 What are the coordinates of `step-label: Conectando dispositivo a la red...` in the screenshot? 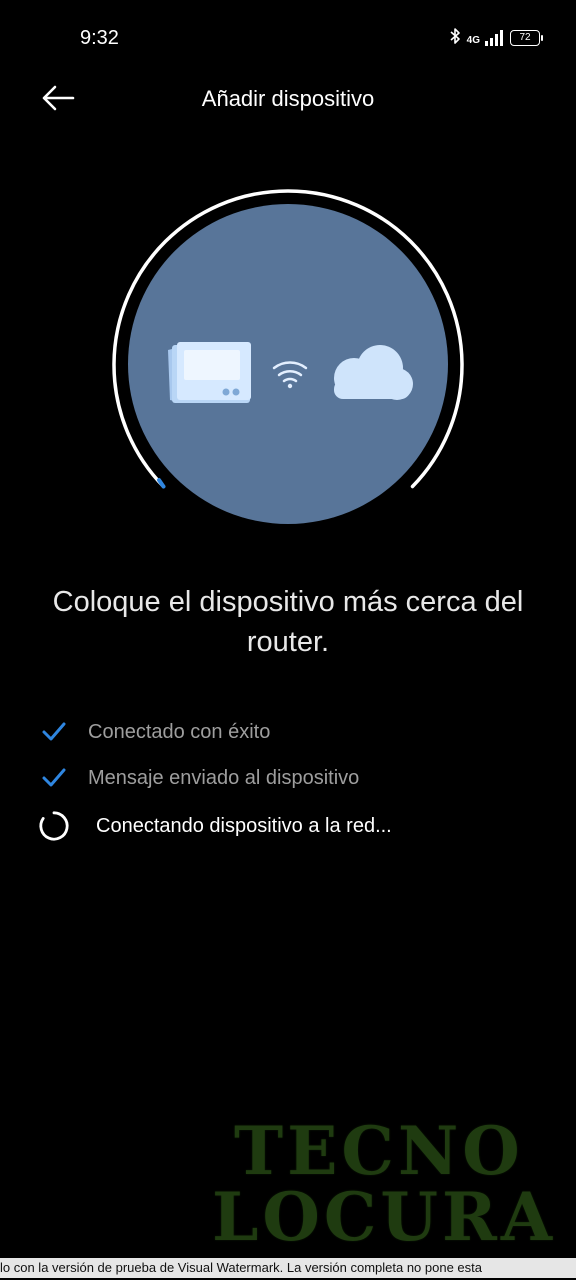 It's located at (244, 825).